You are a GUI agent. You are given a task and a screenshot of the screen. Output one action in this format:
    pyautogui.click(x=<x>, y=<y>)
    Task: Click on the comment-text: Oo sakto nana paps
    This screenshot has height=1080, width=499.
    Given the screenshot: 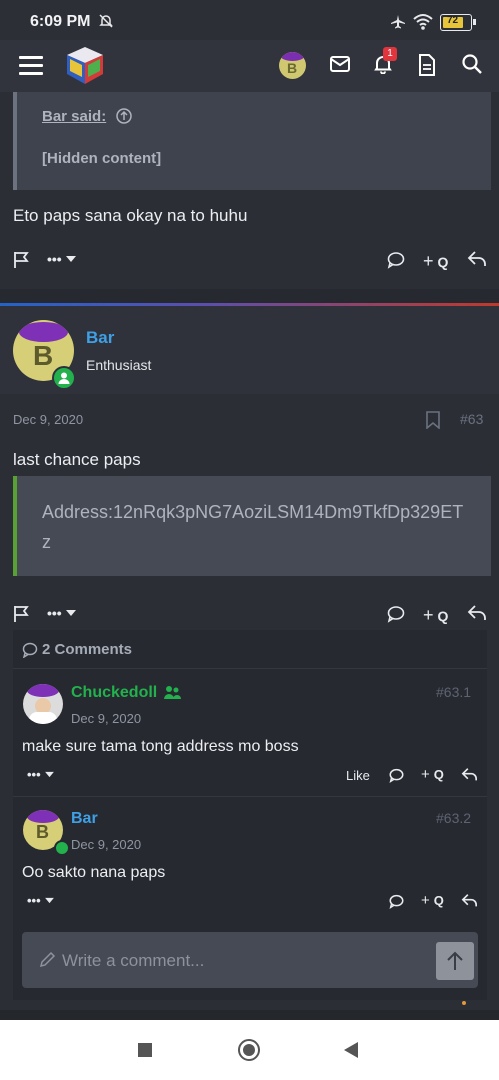 What is the action you would take?
    pyautogui.click(x=94, y=872)
    